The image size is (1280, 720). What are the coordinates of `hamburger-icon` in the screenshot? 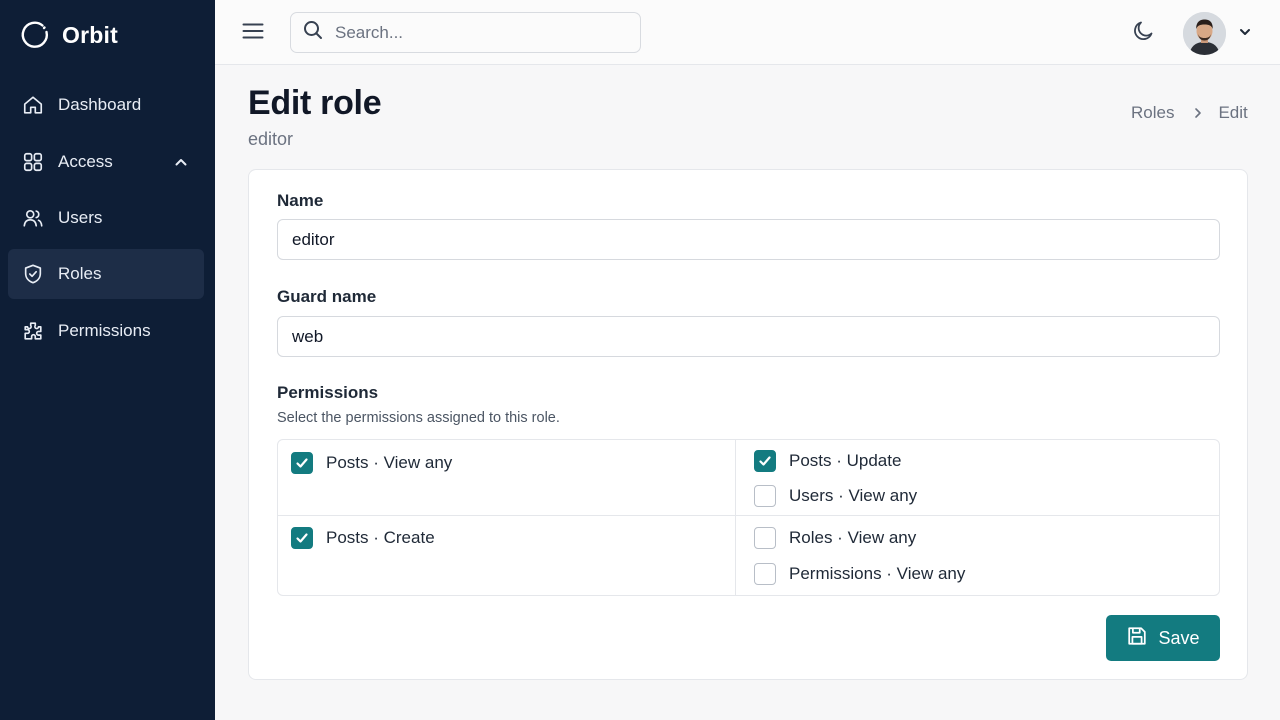 It's located at (253, 33).